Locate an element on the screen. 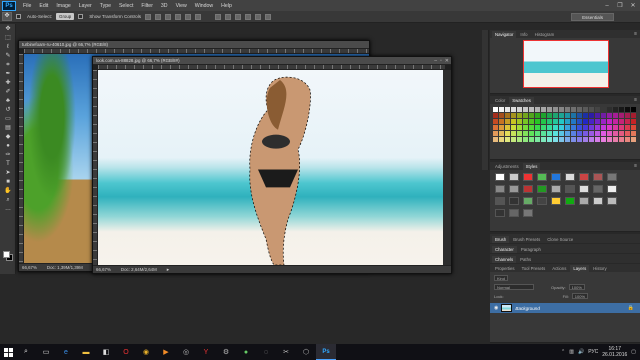 This screenshot has width=640, height=360. layer-kind-filter: Kind is located at coordinates (501, 278).